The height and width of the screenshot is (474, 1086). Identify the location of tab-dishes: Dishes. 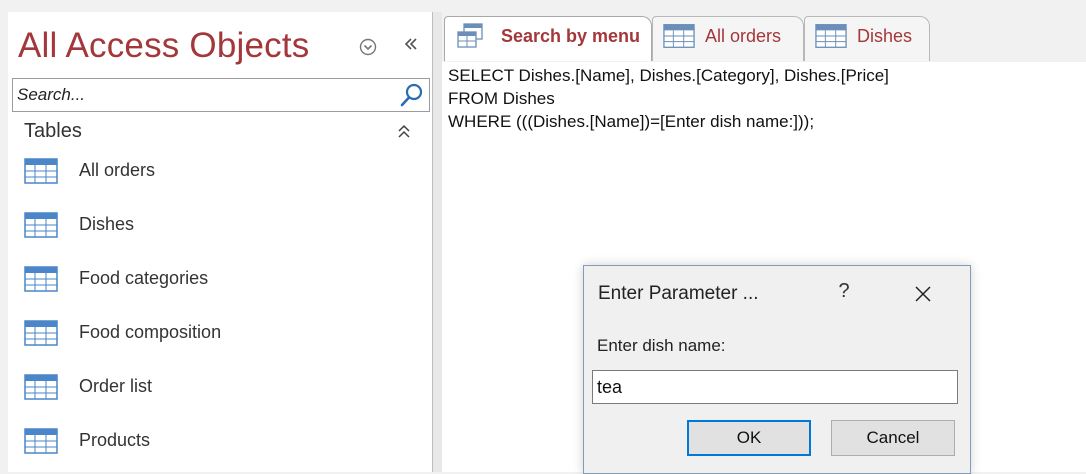
(867, 38).